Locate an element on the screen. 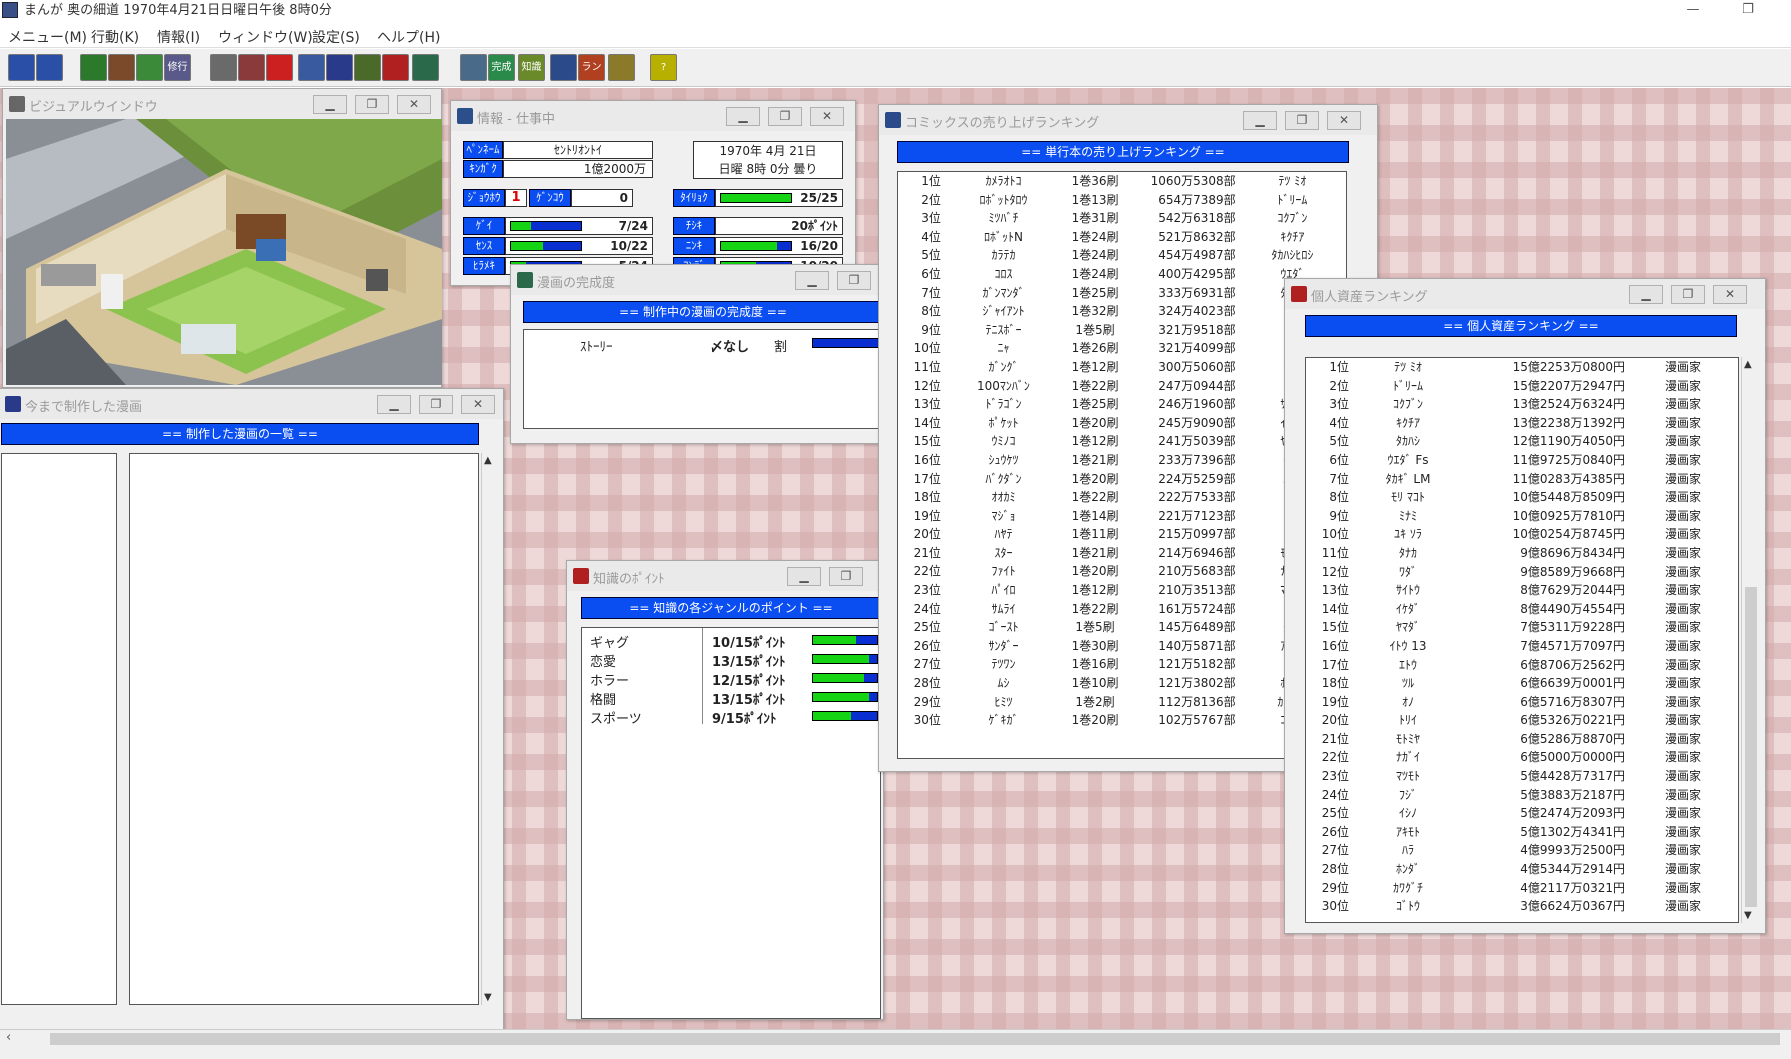 The image size is (1791, 1059). table-row: 25位ｺﾞｰｽﾄ1巻5刷145万6489部ｲｼﾉ is located at coordinates (1122, 627).